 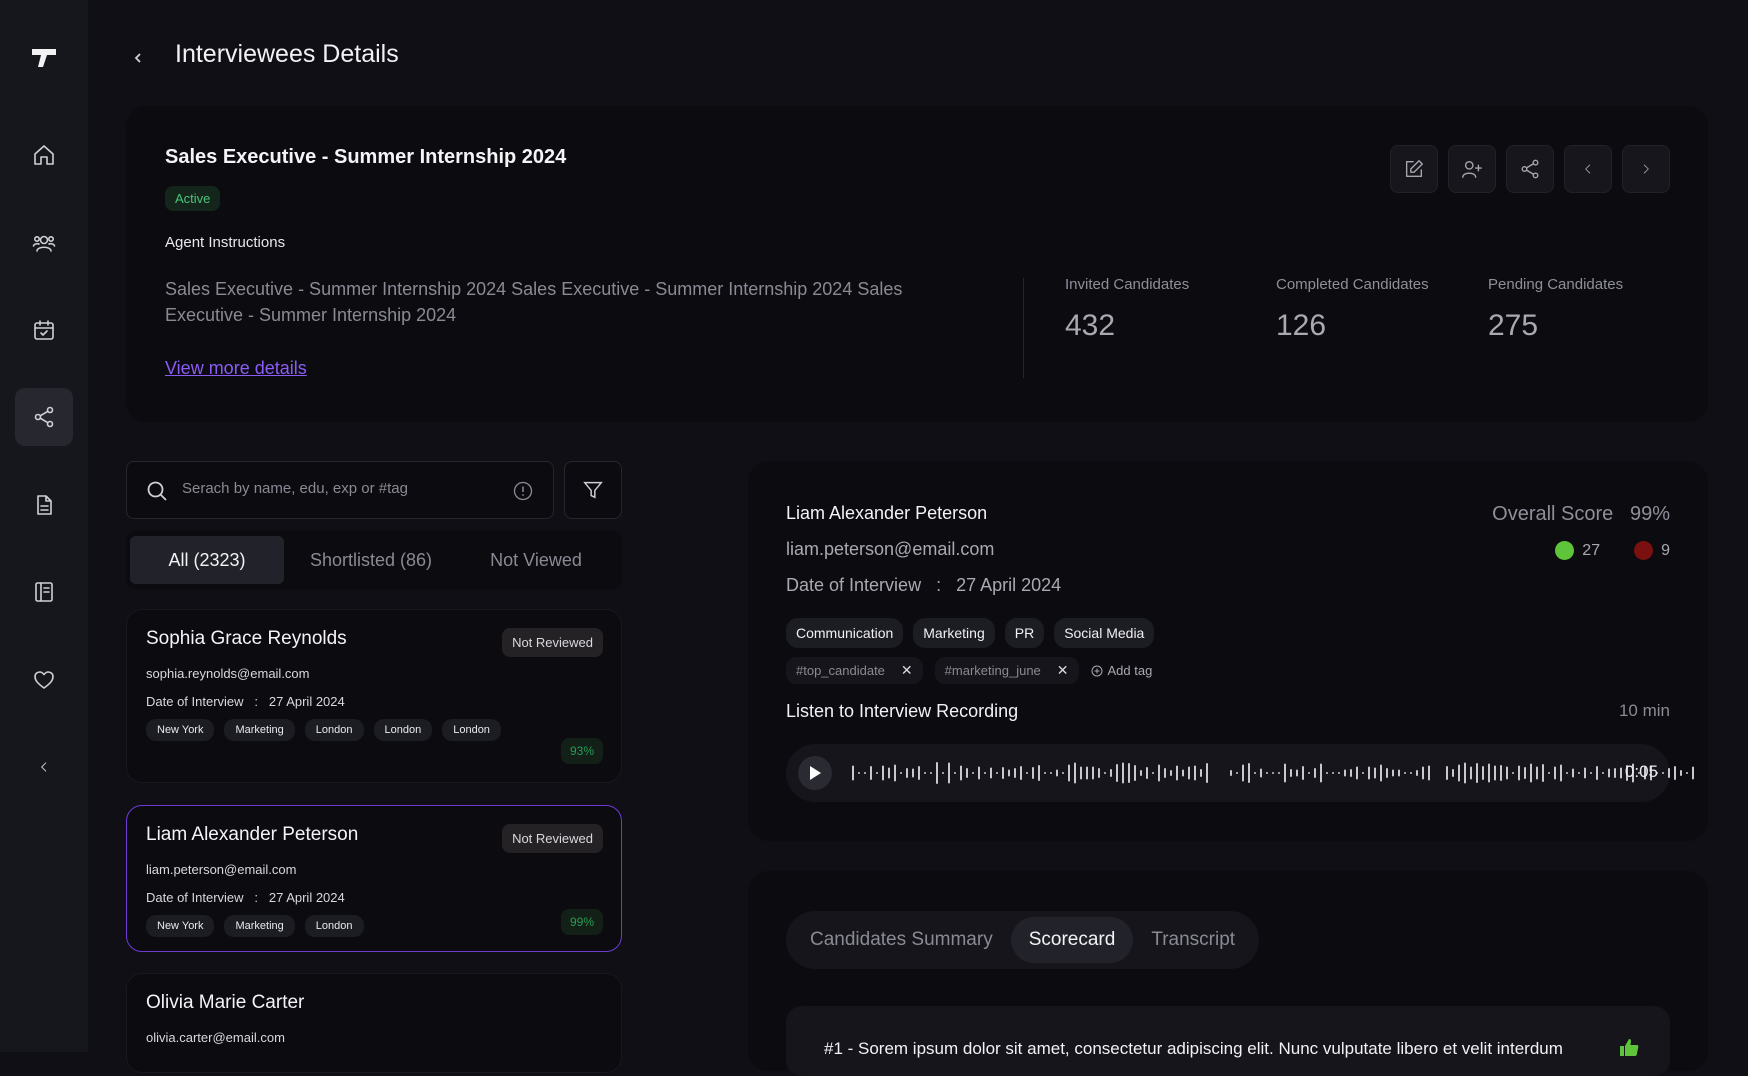 What do you see at coordinates (221, 869) in the screenshot?
I see `candidate-email: liam.peterson@email.com` at bounding box center [221, 869].